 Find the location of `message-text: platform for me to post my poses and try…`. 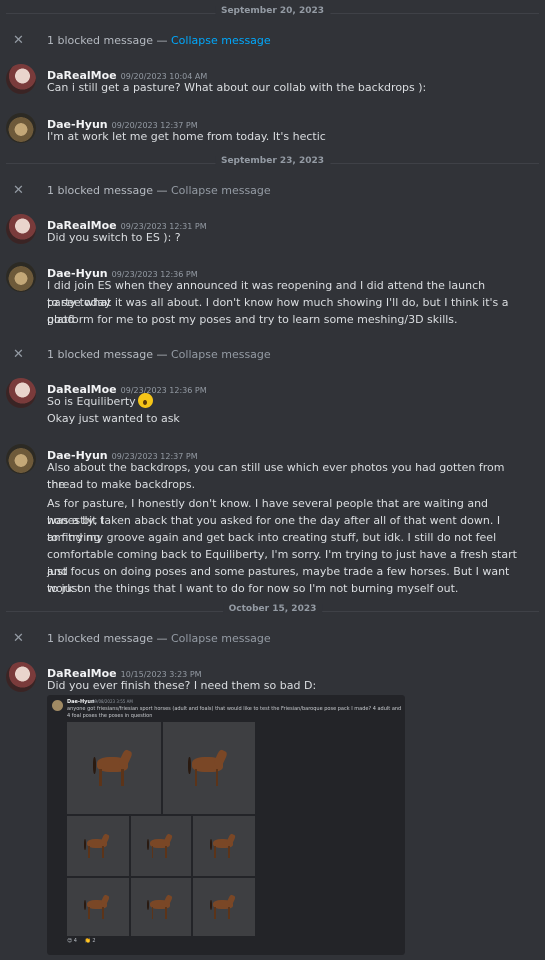

message-text: platform for me to post my poses and try… is located at coordinates (252, 319).